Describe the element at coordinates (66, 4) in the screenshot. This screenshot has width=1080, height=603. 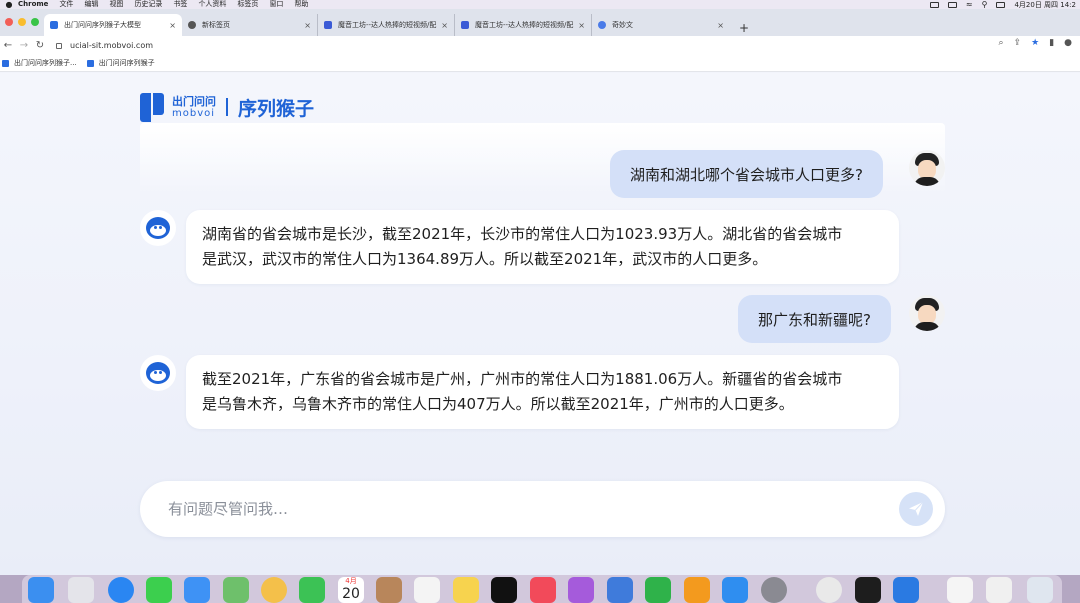
I see `menu-file: 文件` at that location.